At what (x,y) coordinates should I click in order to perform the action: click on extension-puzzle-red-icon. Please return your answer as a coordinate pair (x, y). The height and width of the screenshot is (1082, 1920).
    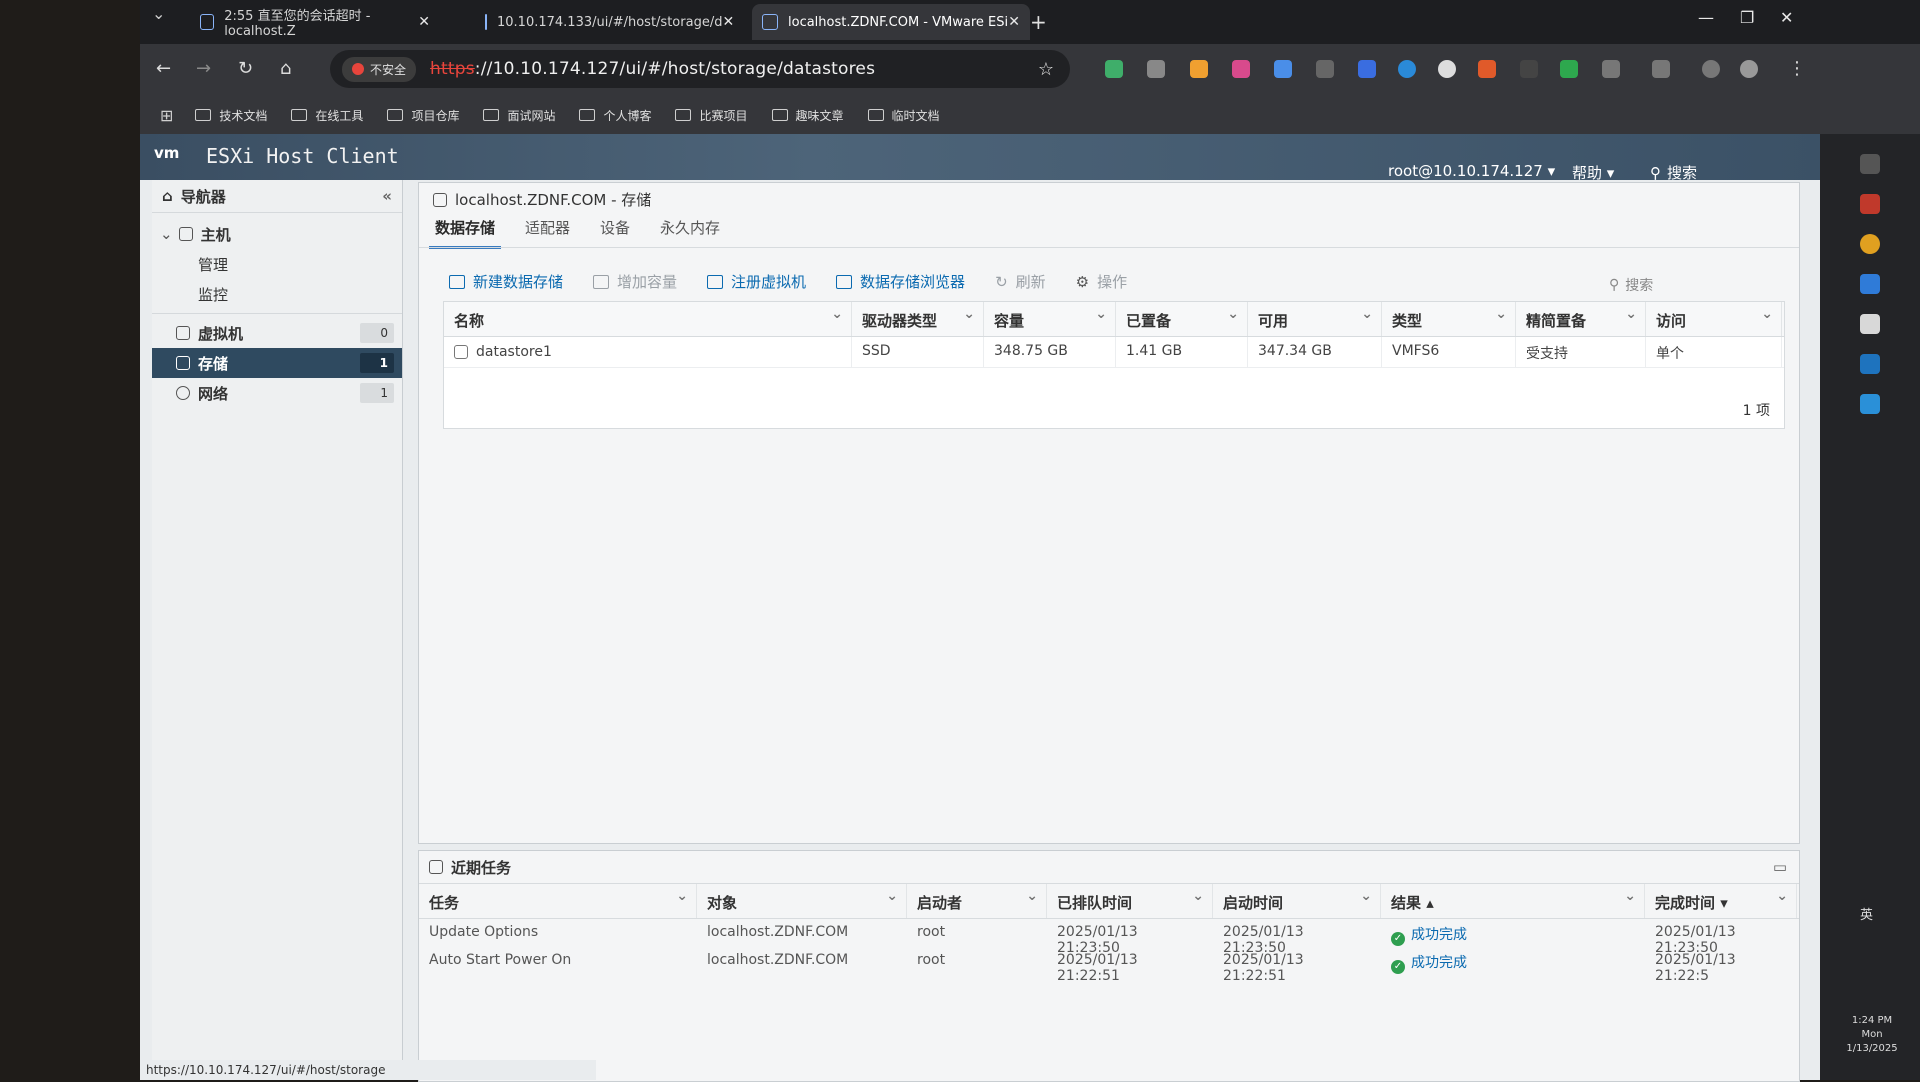
    Looking at the image, I should click on (1487, 69).